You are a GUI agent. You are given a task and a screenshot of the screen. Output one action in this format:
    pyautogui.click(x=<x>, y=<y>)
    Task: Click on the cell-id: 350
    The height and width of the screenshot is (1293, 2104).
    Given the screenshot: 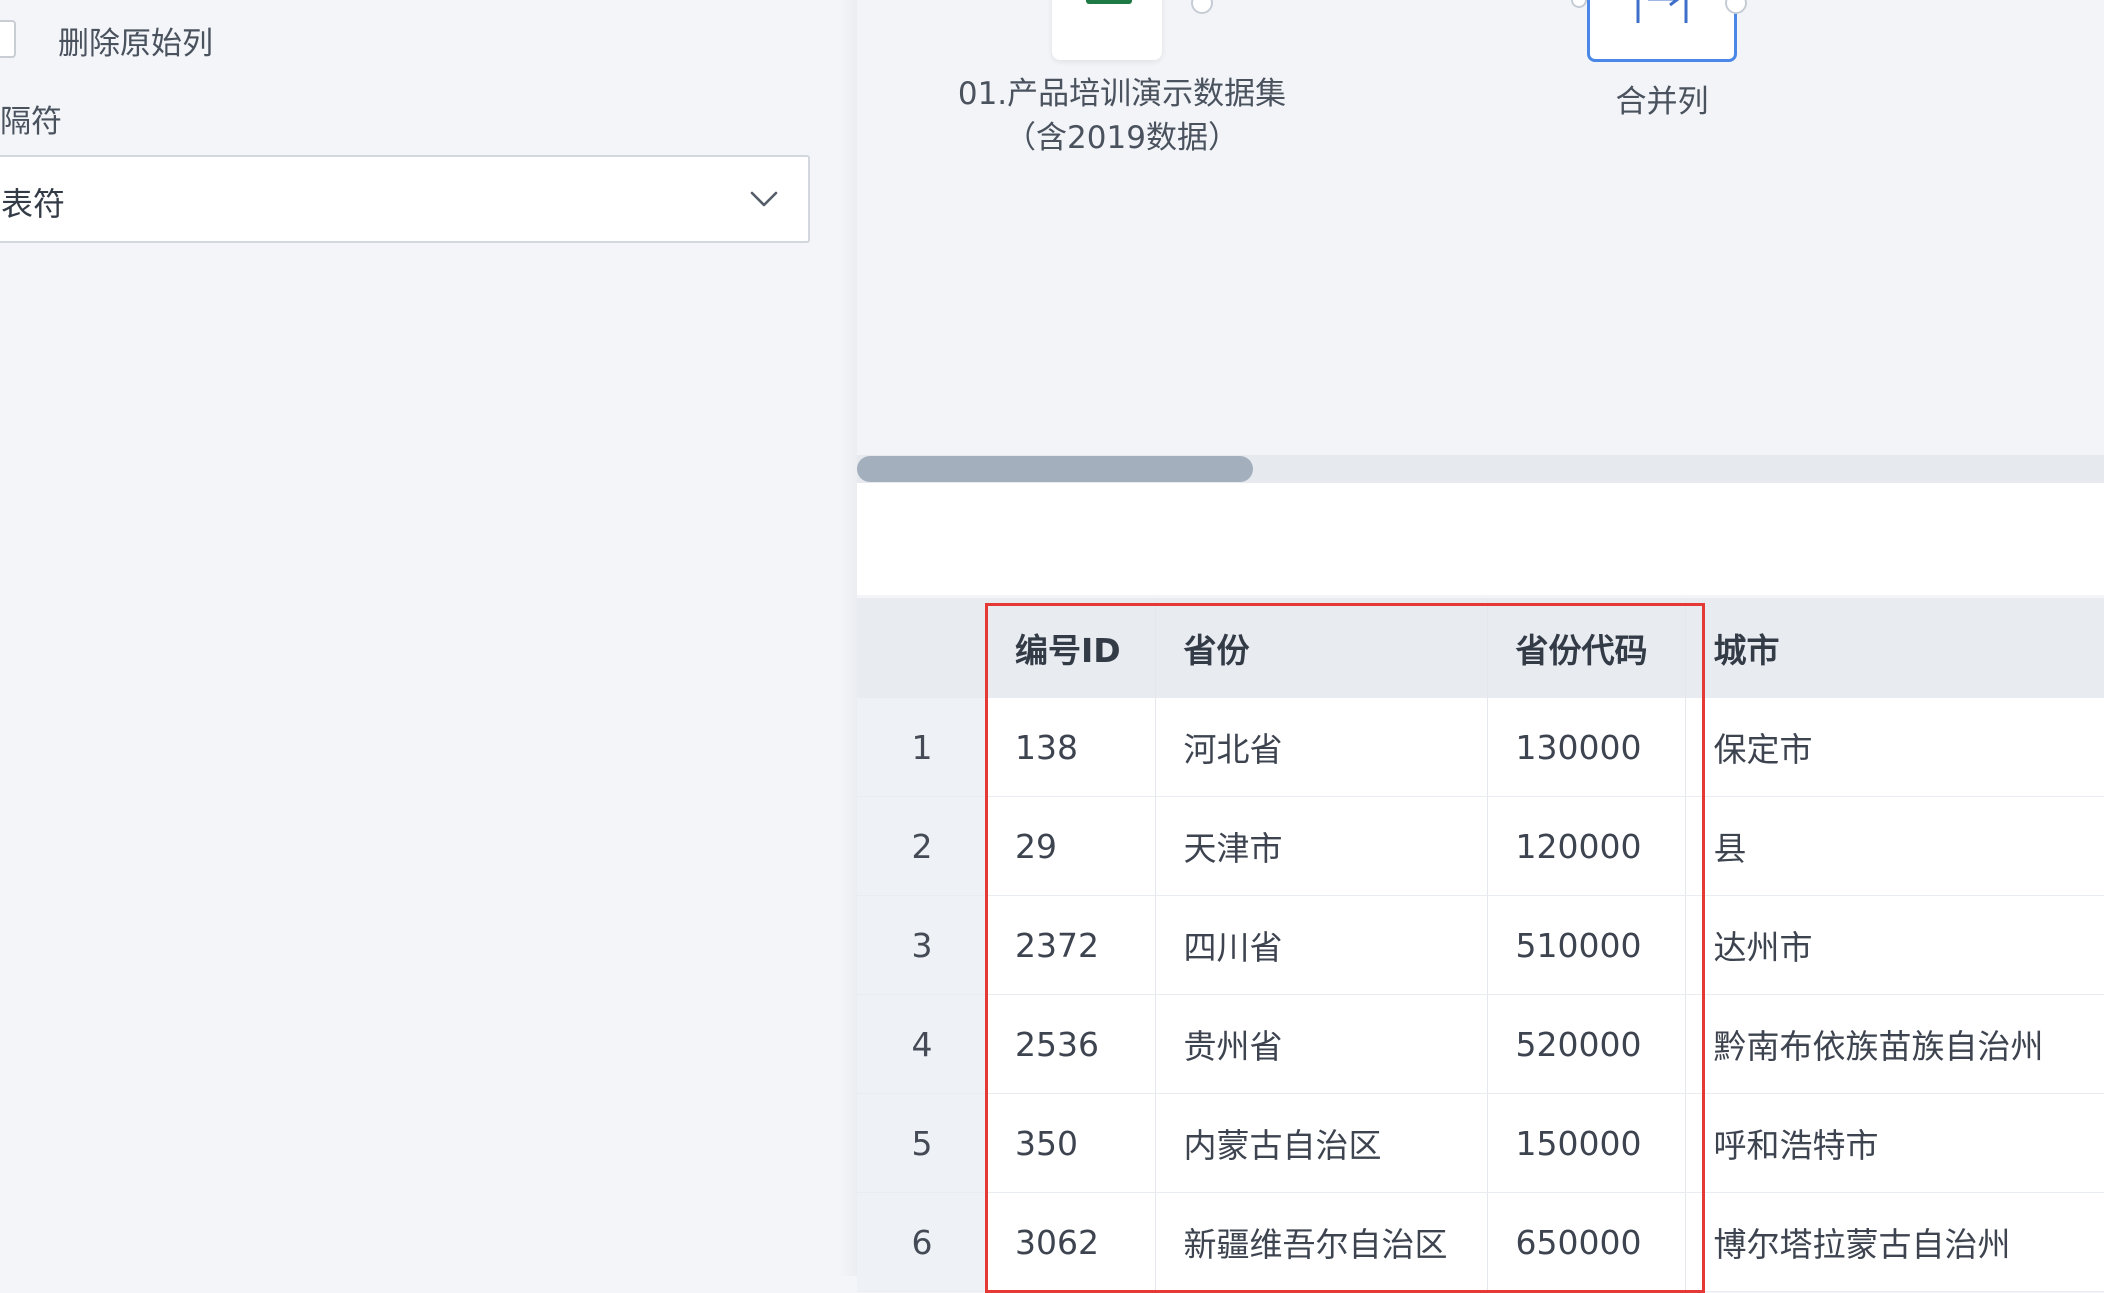 What is the action you would take?
    pyautogui.click(x=1071, y=1143)
    